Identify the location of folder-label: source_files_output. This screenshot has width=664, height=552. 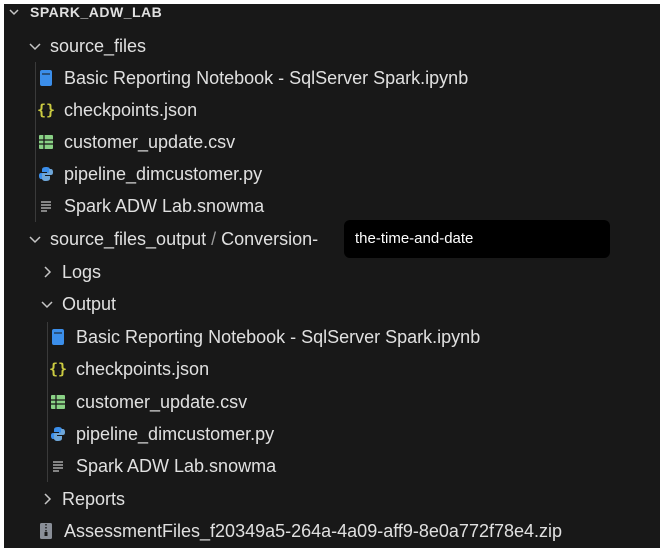
(128, 238).